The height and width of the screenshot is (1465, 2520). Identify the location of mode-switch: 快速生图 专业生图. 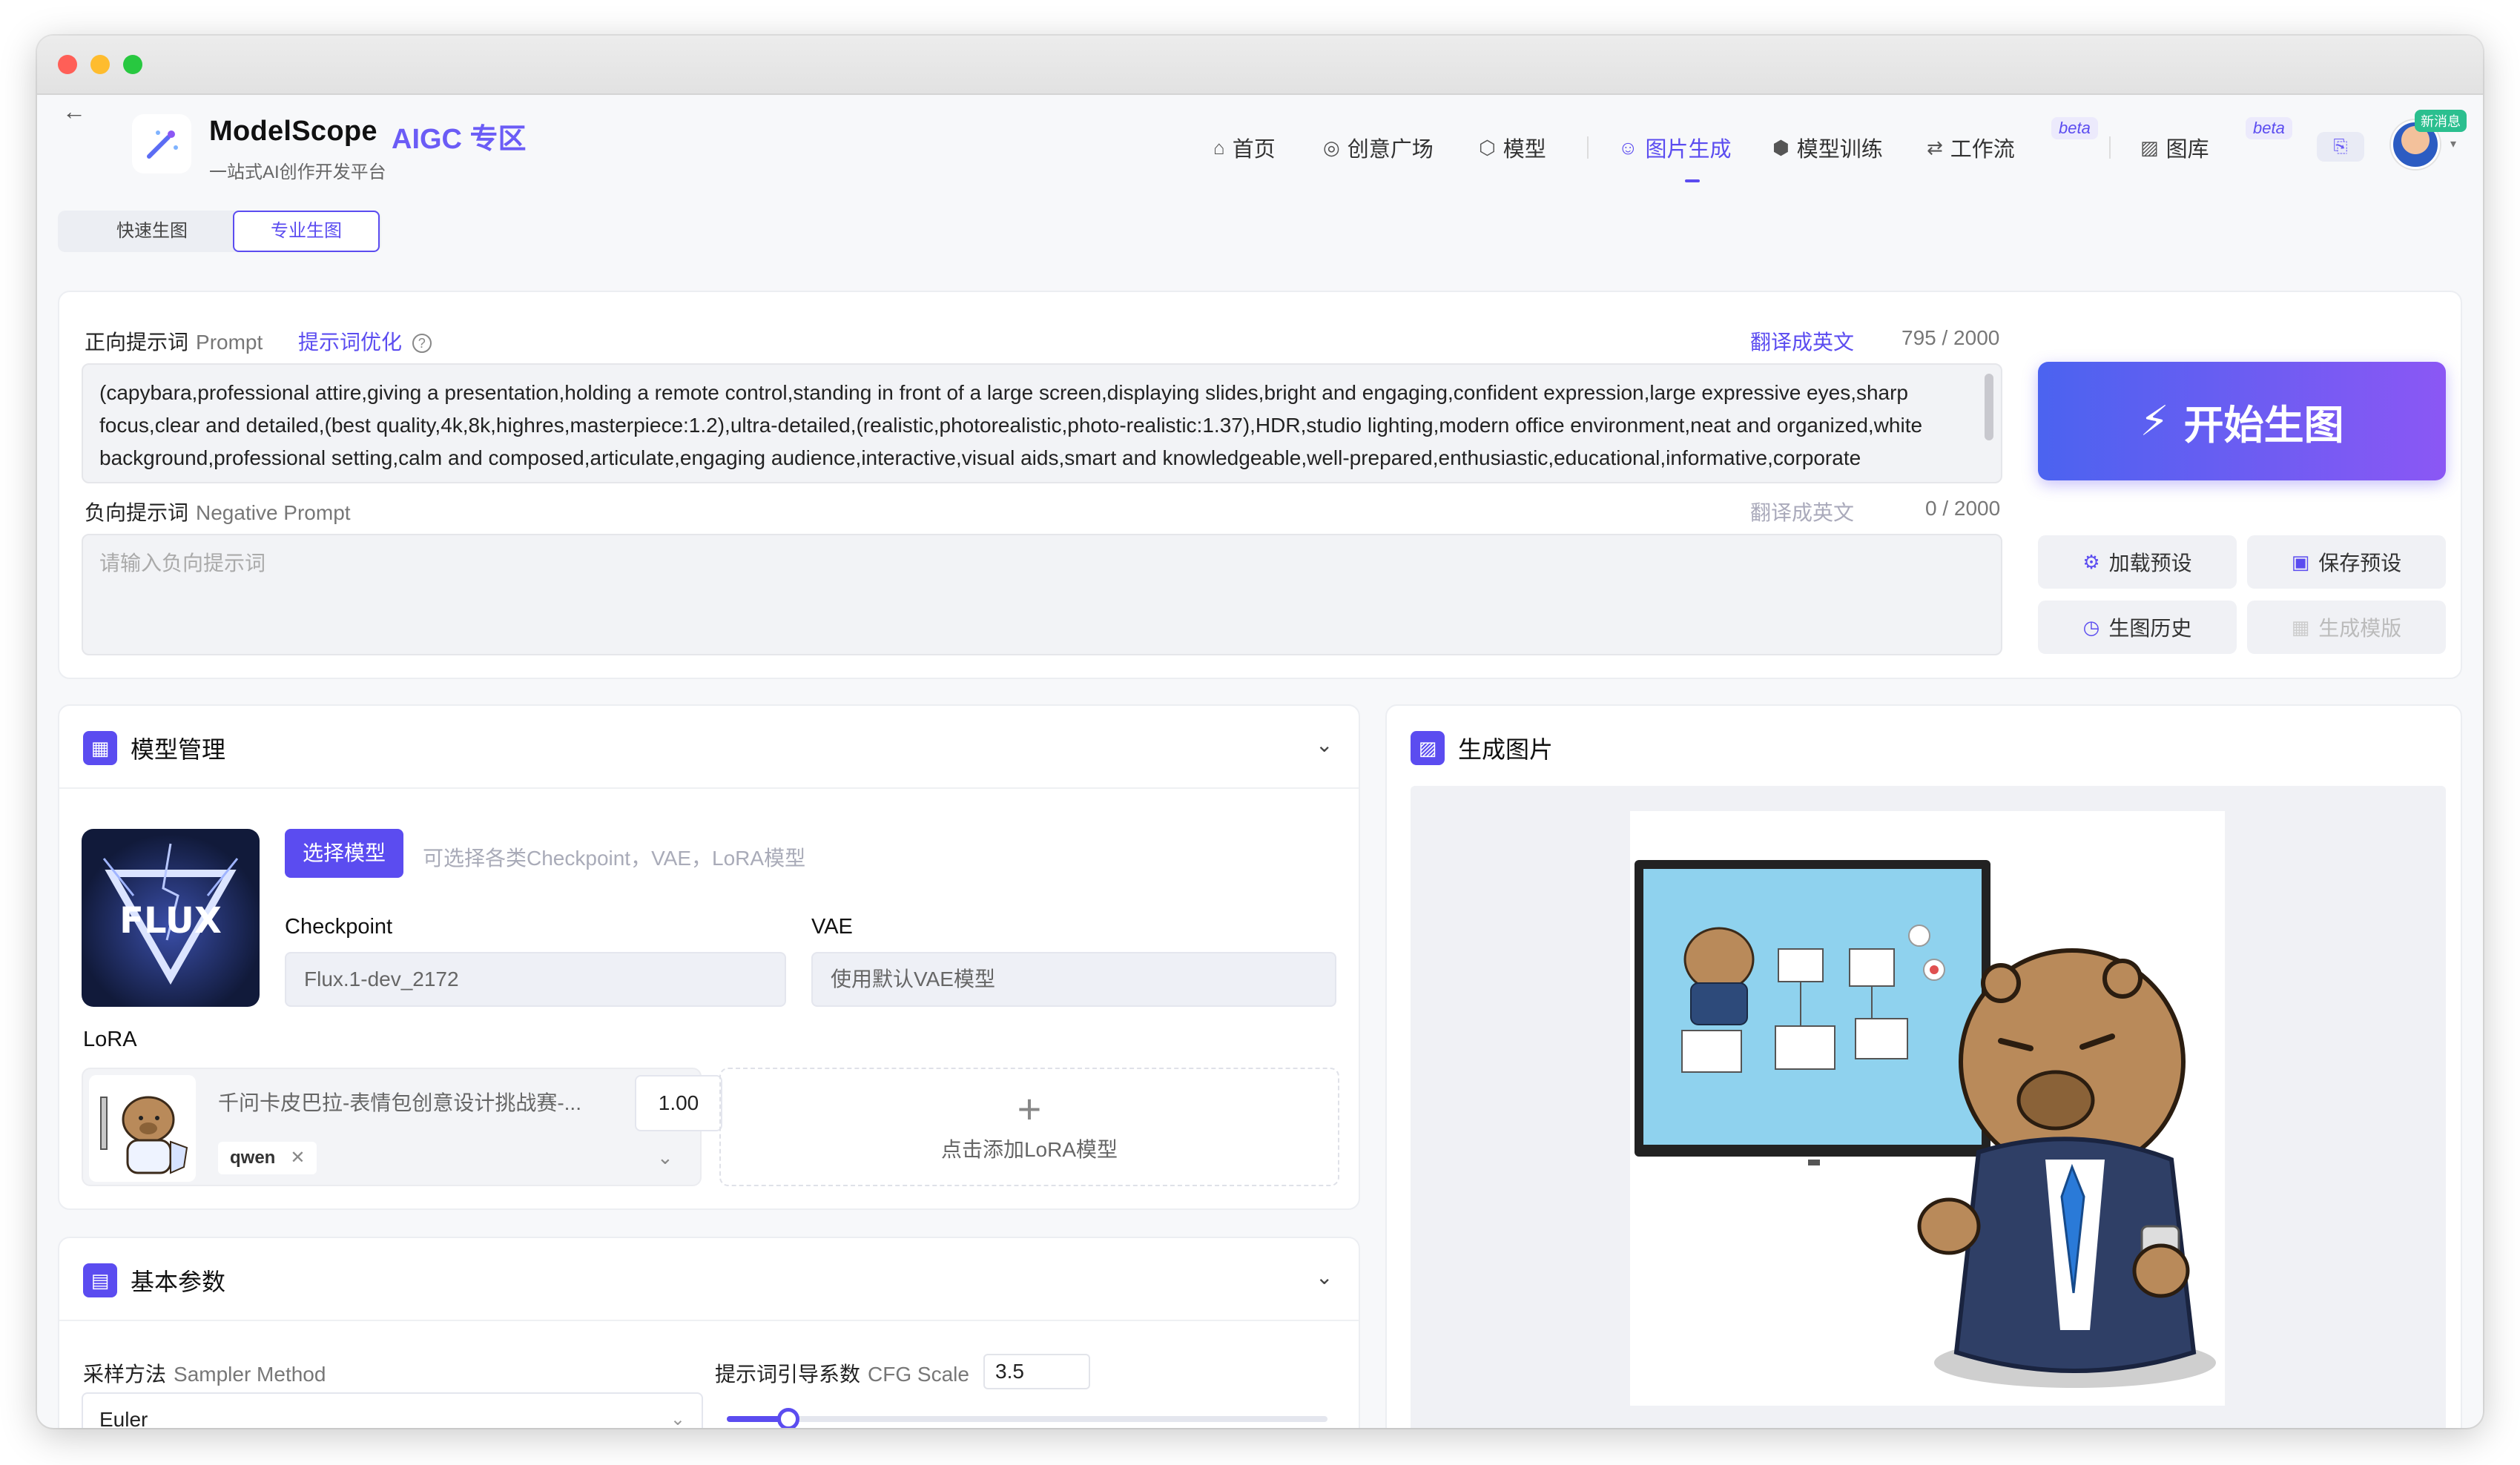
(219, 231).